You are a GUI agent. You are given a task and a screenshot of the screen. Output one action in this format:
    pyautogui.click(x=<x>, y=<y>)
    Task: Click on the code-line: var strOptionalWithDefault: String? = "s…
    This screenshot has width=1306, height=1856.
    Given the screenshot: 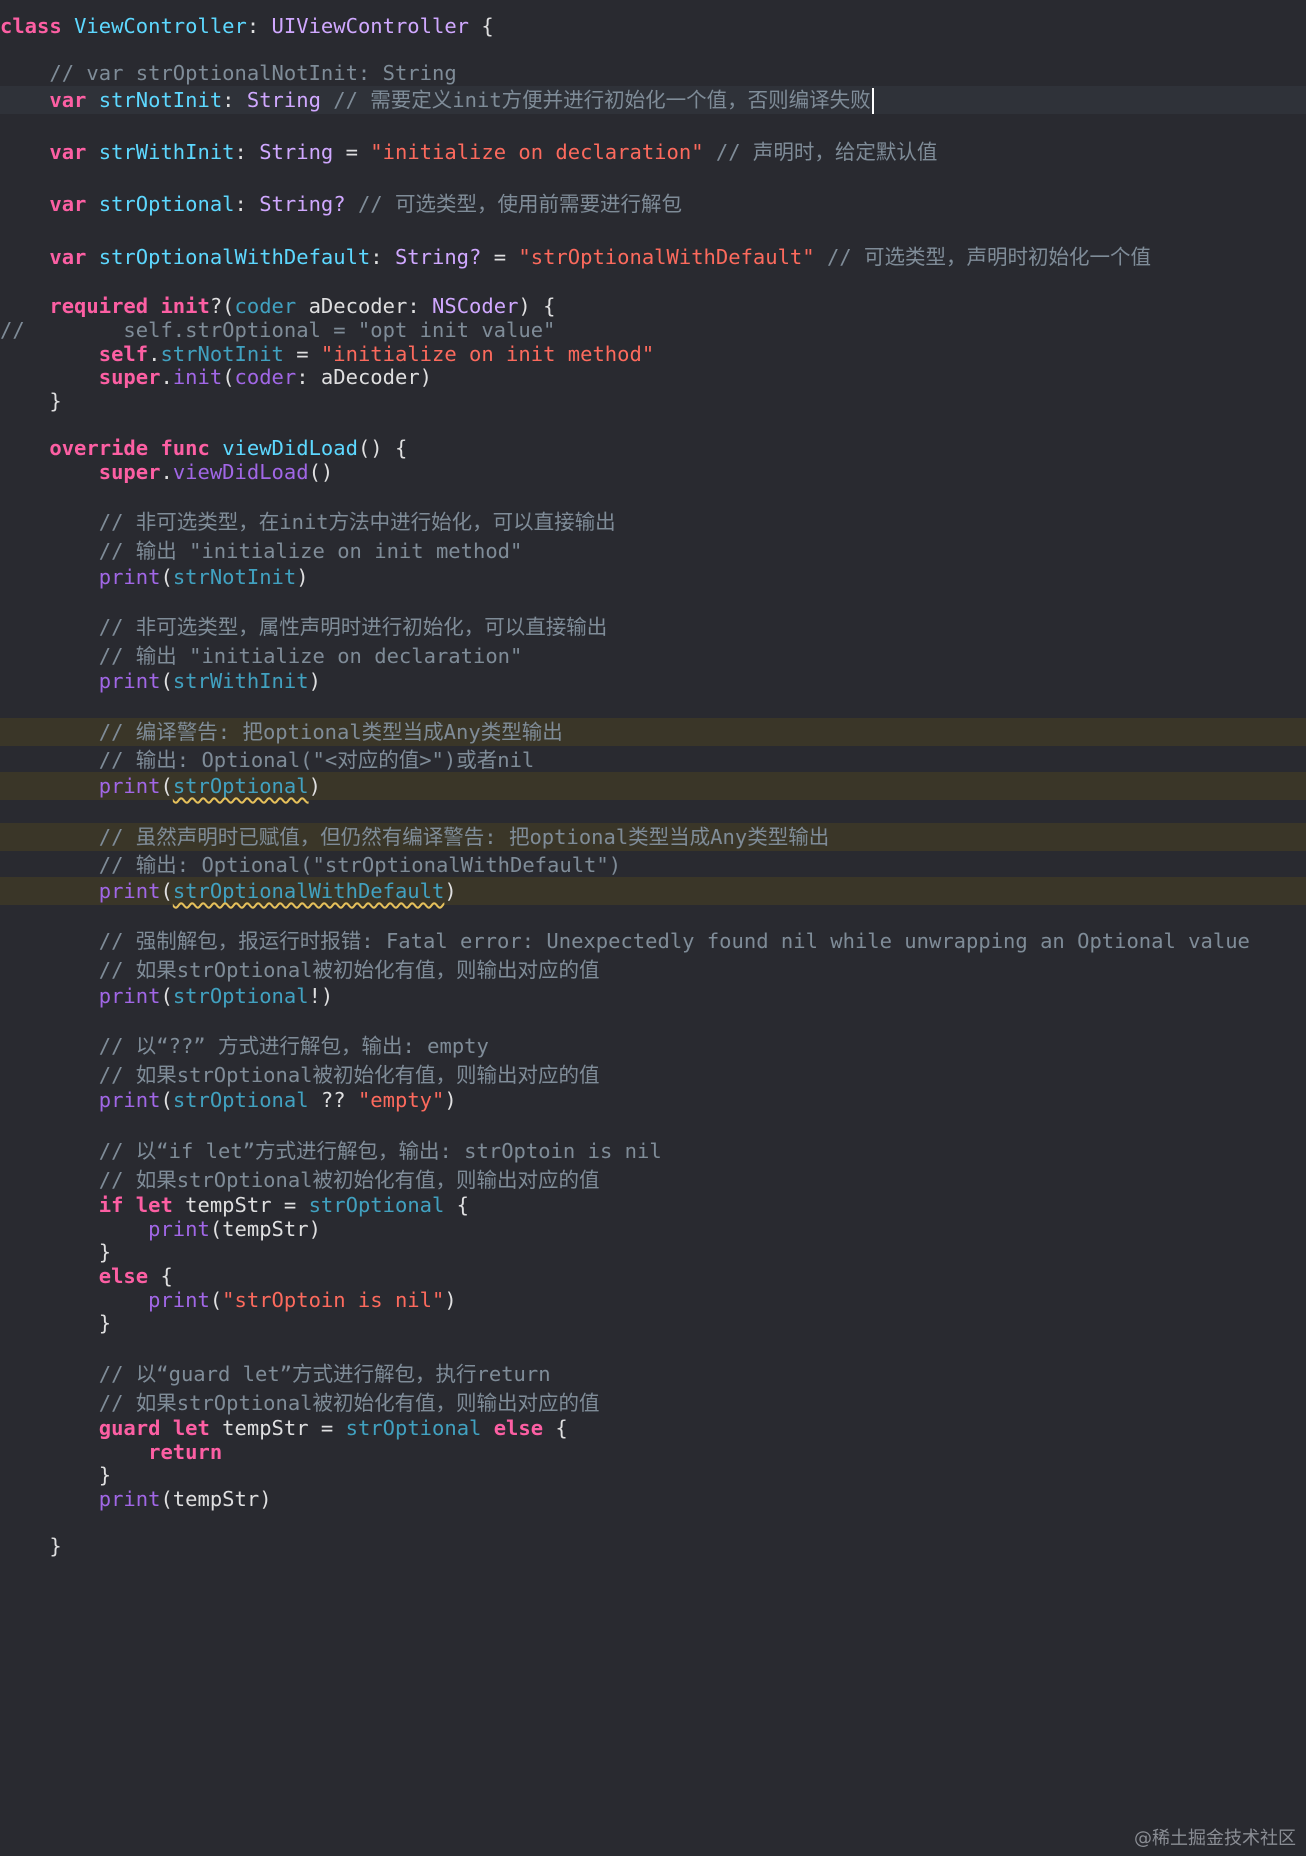 What is the action you would take?
    pyautogui.click(x=653, y=257)
    